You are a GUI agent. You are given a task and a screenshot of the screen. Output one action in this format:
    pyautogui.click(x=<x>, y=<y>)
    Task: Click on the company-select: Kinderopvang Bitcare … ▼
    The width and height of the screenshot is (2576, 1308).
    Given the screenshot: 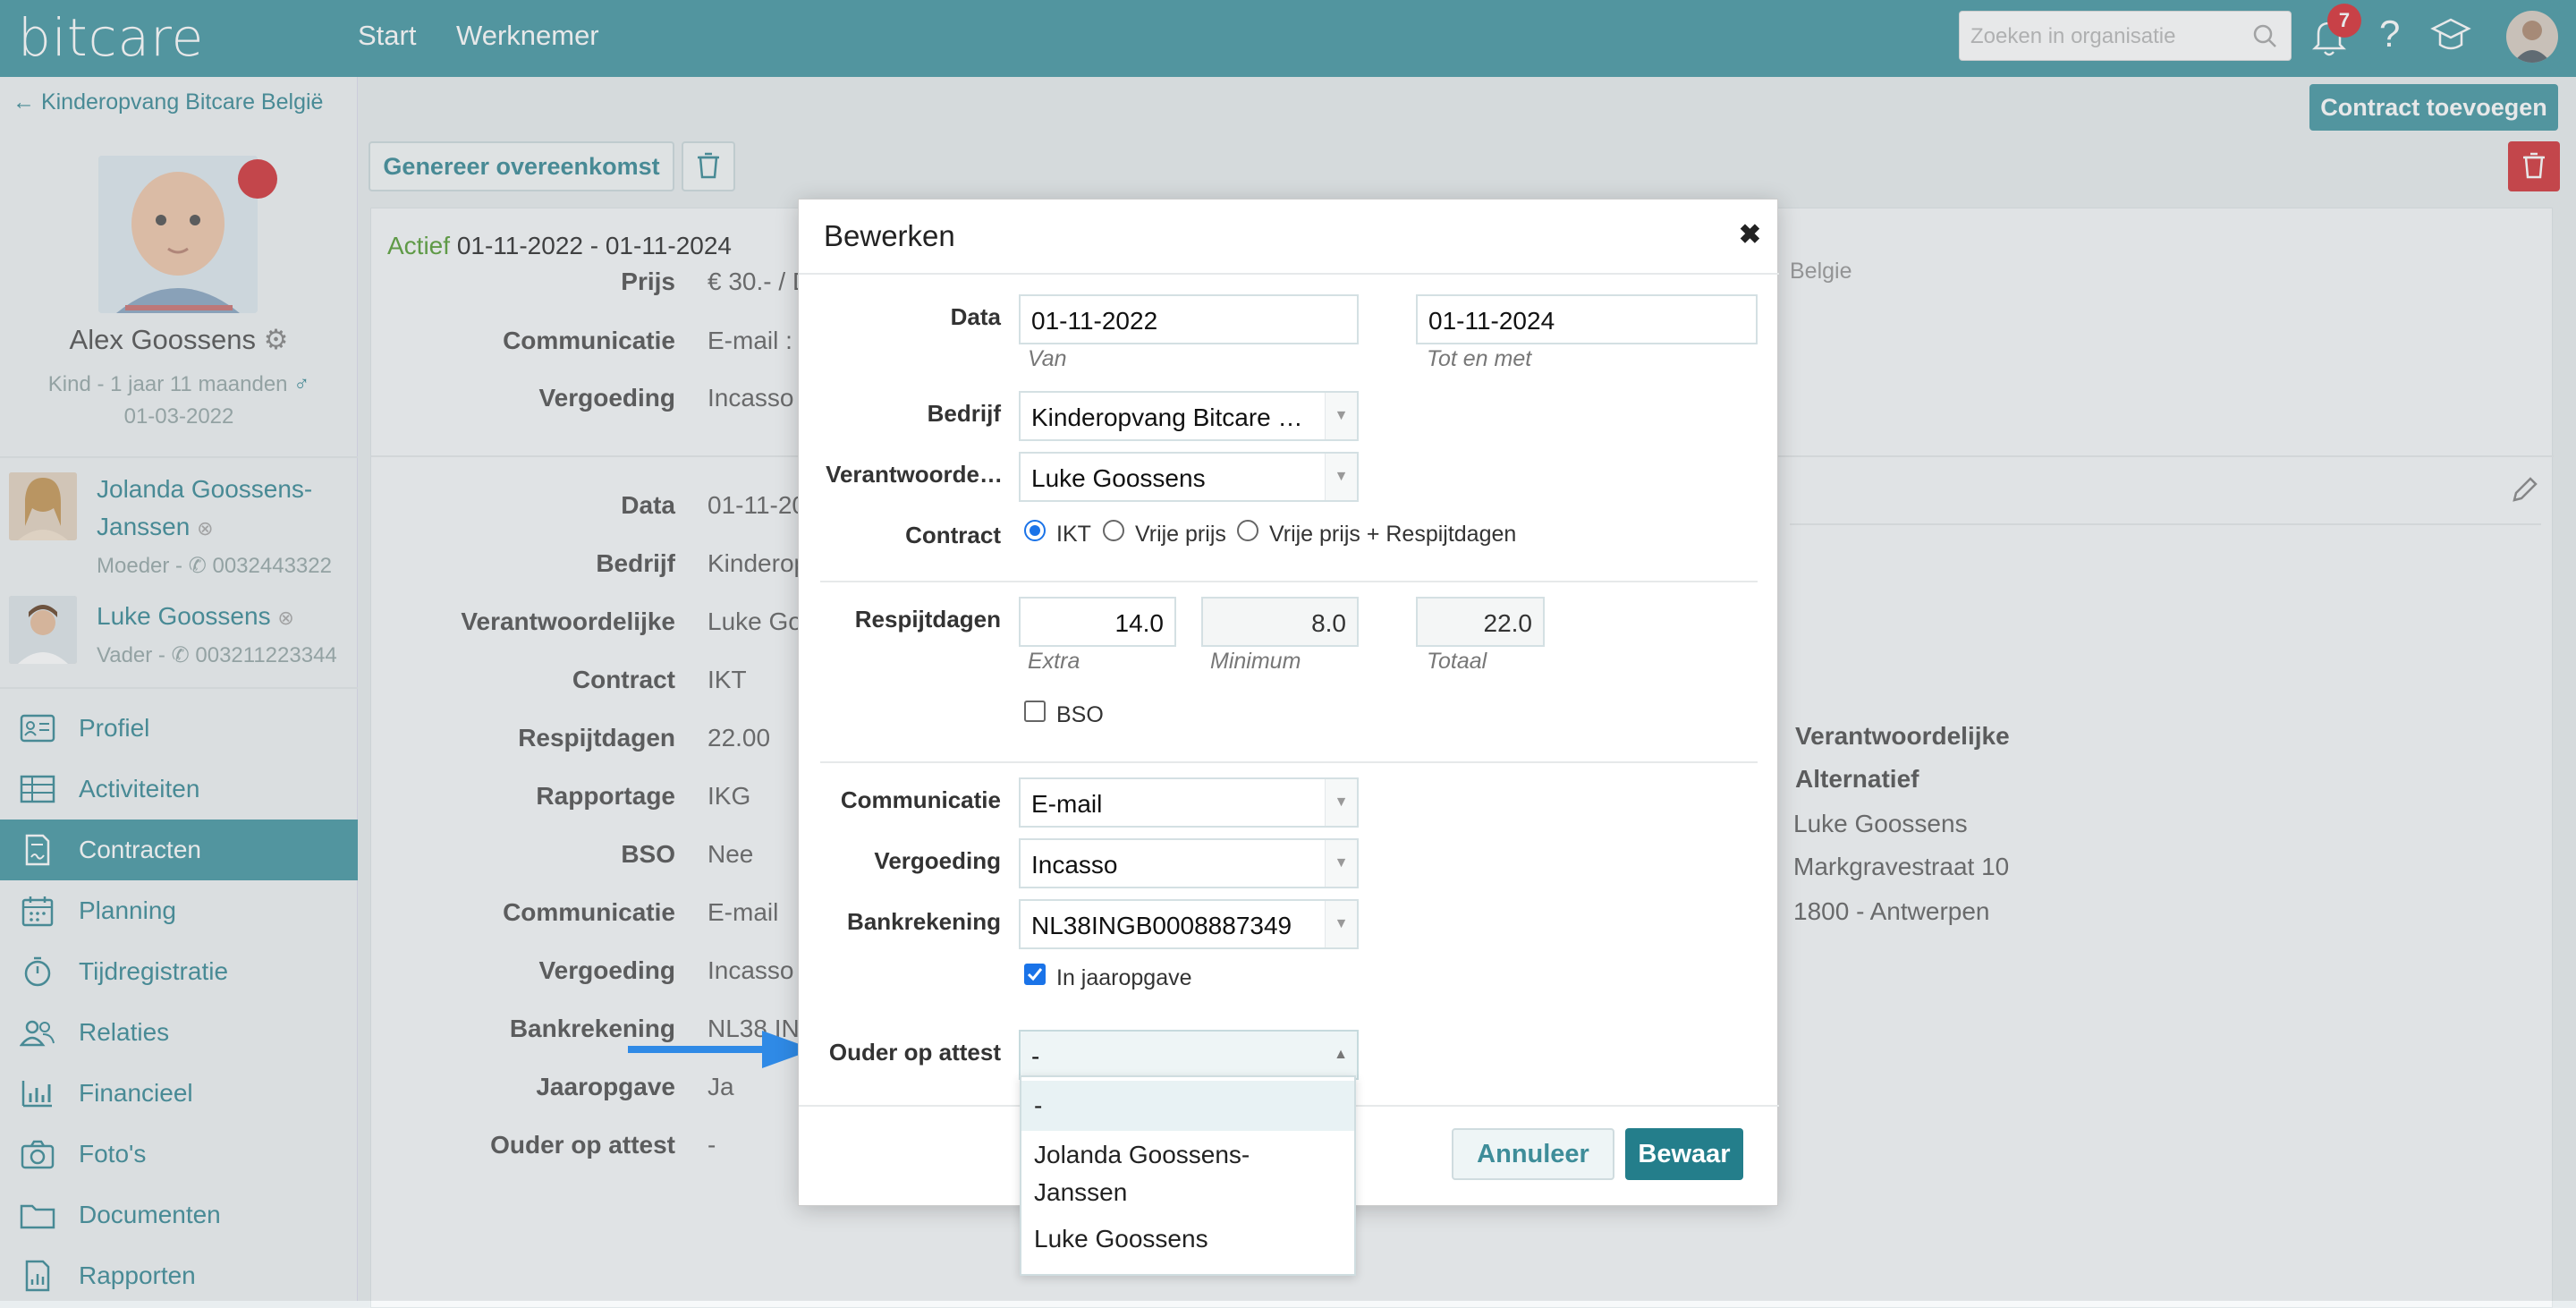 What is the action you would take?
    pyautogui.click(x=1189, y=416)
    